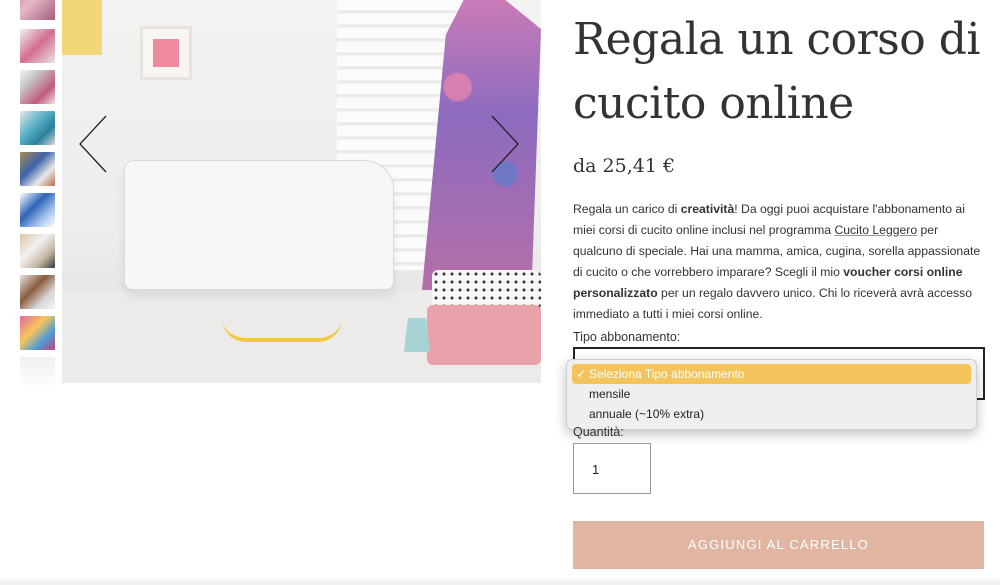 The width and height of the screenshot is (1000, 585). Describe the element at coordinates (875, 230) in the screenshot. I see `cucito-leggero-link: Cucito Leggero` at that location.